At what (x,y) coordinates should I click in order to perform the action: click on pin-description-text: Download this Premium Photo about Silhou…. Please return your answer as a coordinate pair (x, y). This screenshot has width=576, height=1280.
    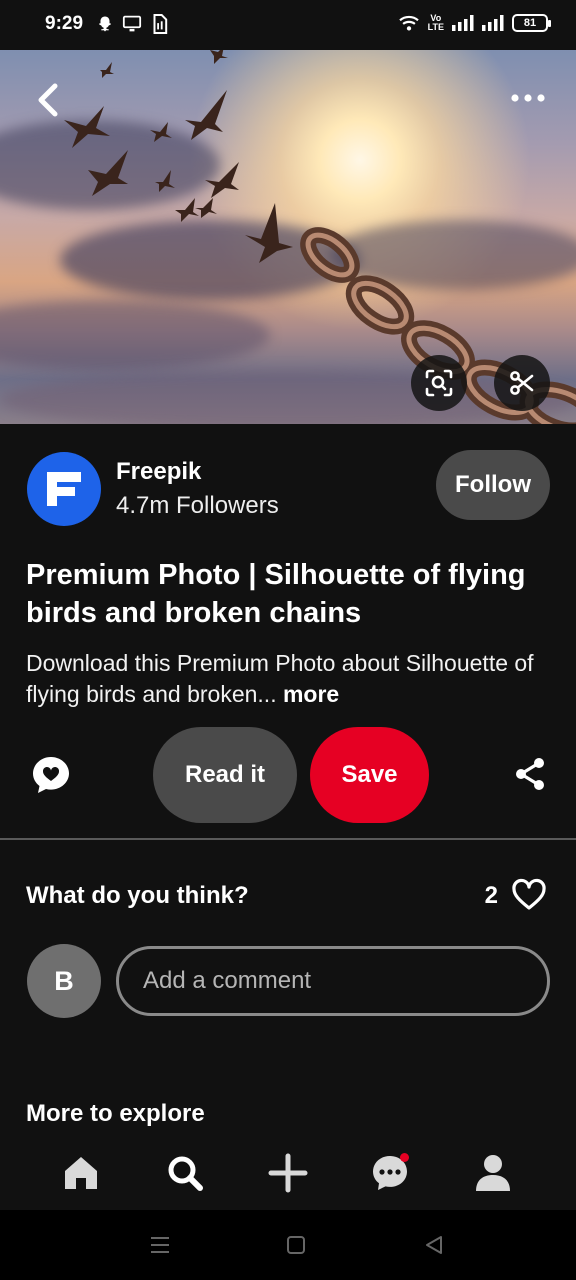
    Looking at the image, I should click on (280, 678).